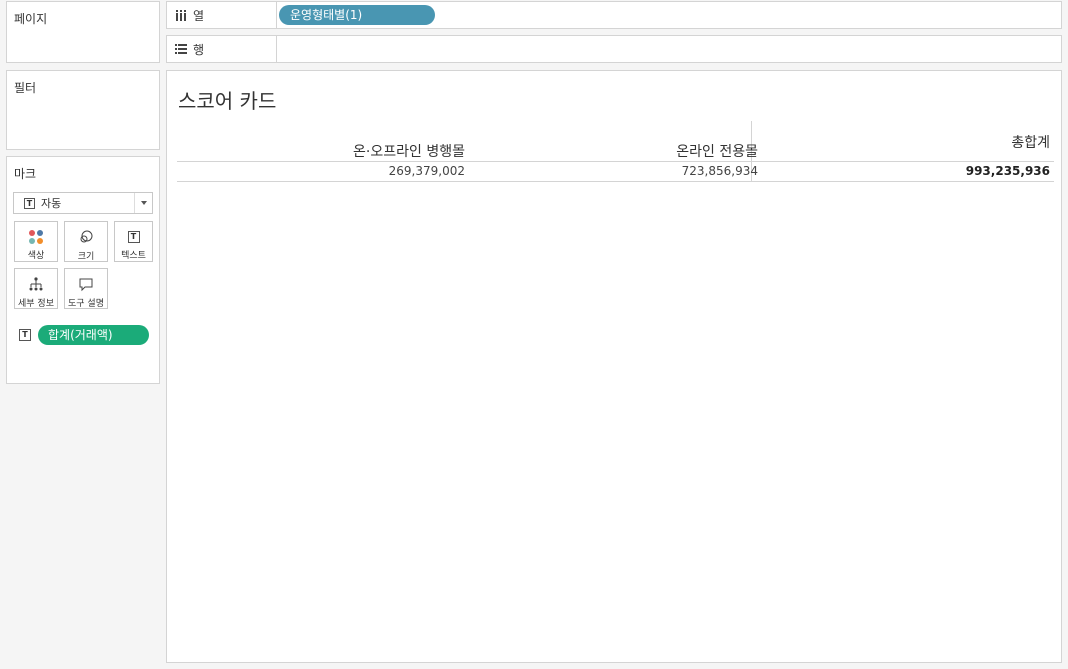 This screenshot has height=669, width=1068. What do you see at coordinates (83, 110) in the screenshot?
I see `filters-panel: 필터` at bounding box center [83, 110].